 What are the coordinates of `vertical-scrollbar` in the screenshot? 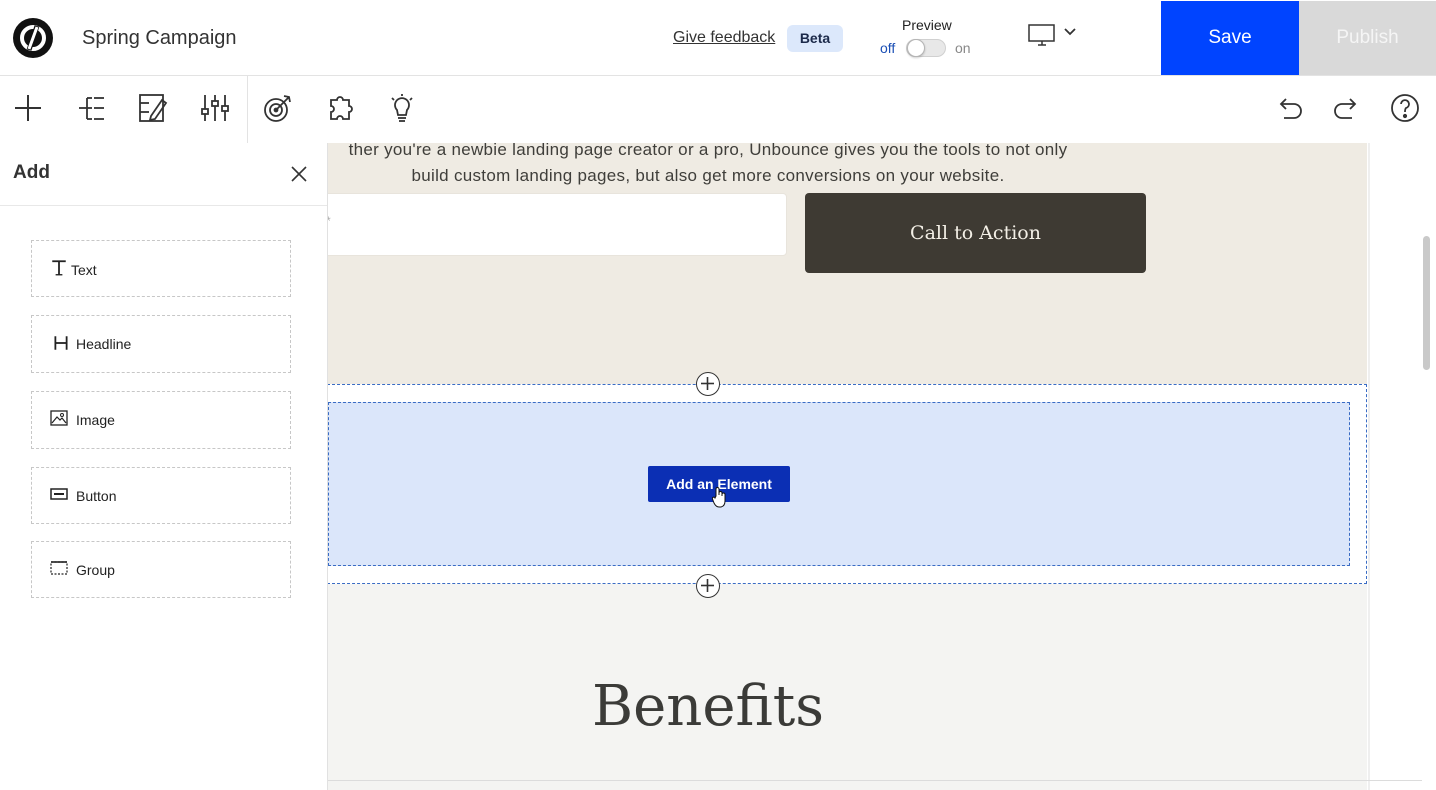 It's located at (1426, 303).